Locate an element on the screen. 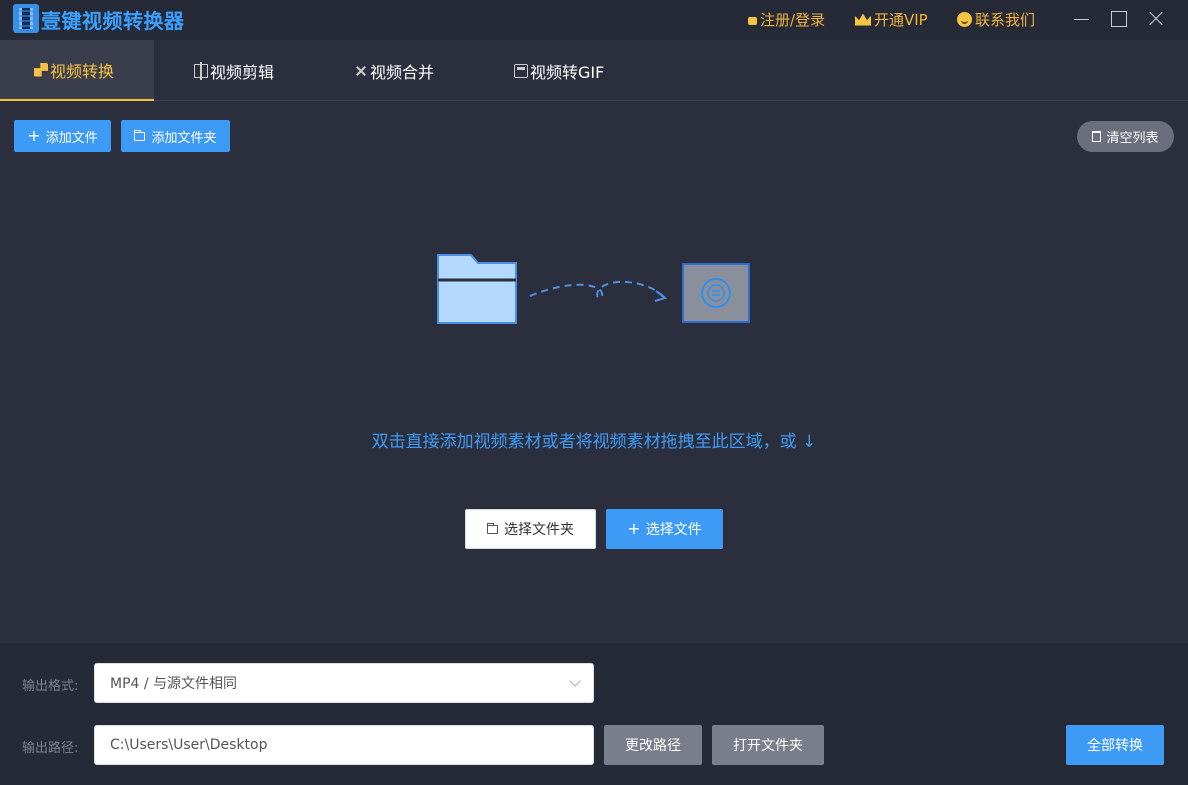 Image resolution: width=1188 pixels, height=785 pixels. tab-label: 视频剪辑 is located at coordinates (242, 72).